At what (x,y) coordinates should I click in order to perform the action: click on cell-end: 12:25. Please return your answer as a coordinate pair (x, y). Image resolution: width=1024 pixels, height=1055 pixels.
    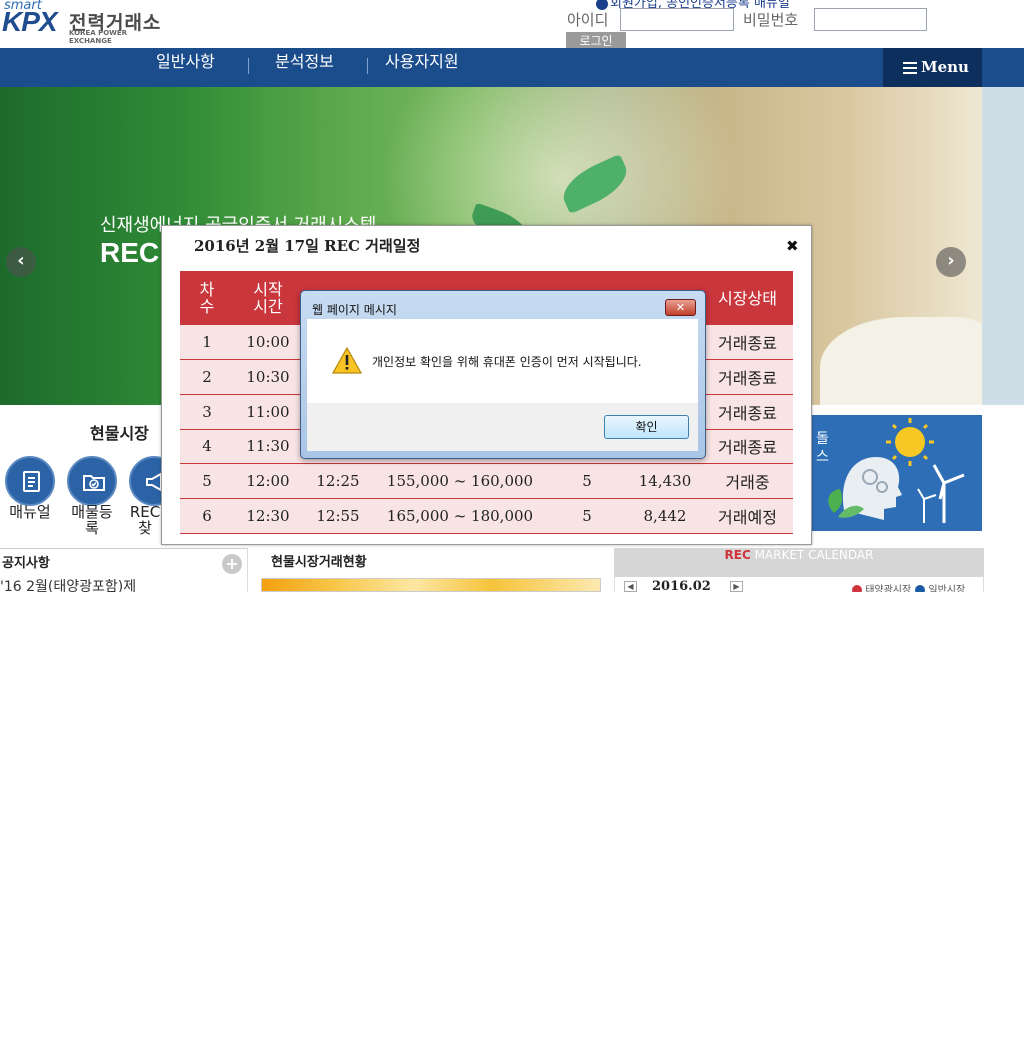
    Looking at the image, I should click on (338, 481).